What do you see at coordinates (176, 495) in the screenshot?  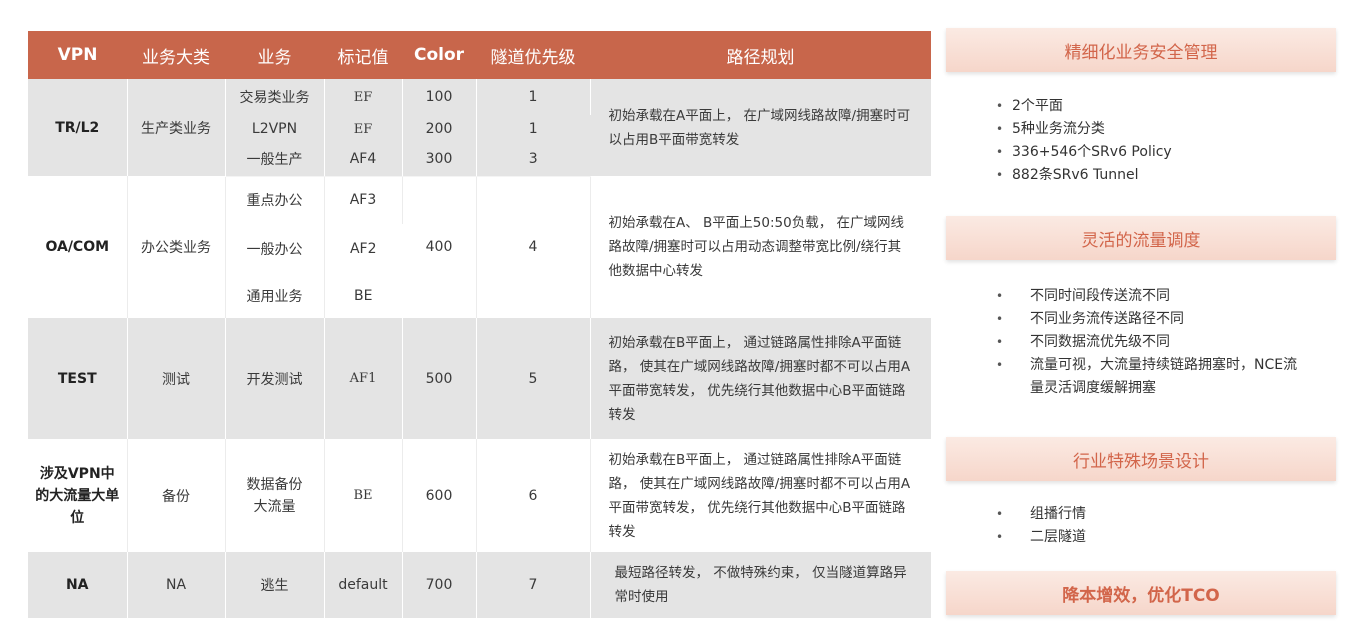 I see `category-cell: 备份` at bounding box center [176, 495].